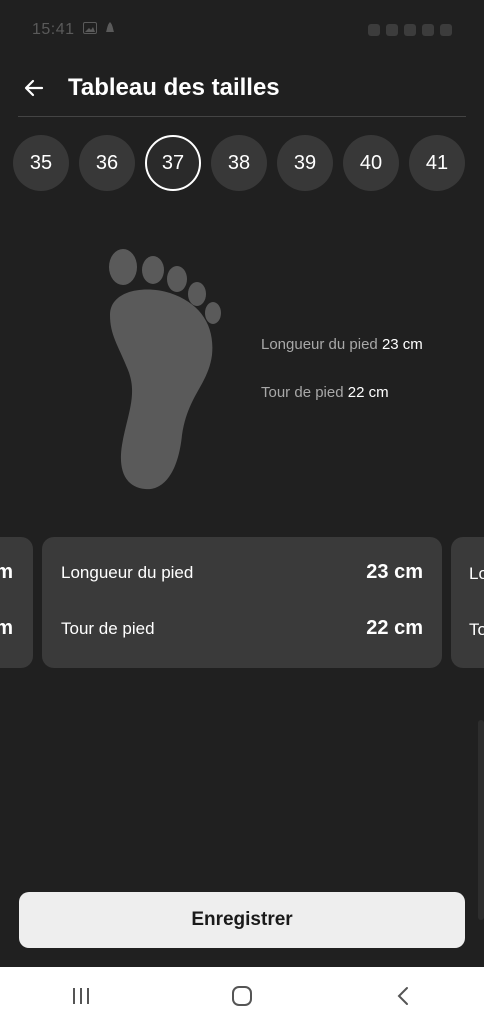 Image resolution: width=484 pixels, height=1024 pixels. What do you see at coordinates (305, 163) in the screenshot?
I see `size-chip-39: 39` at bounding box center [305, 163].